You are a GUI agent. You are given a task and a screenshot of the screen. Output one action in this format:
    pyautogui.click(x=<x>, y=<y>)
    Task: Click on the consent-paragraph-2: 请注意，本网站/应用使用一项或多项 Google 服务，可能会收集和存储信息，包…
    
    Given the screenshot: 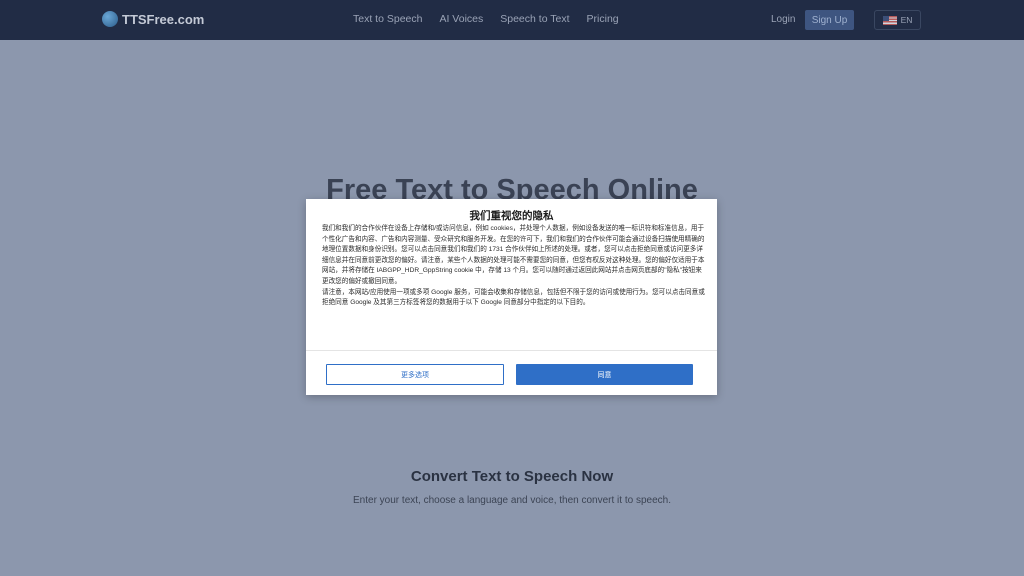 What is the action you would take?
    pyautogui.click(x=513, y=297)
    